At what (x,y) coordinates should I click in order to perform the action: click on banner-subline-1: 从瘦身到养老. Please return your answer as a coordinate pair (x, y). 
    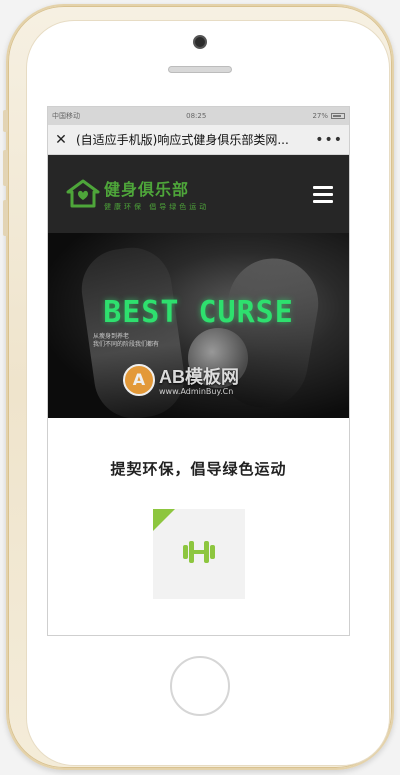
    Looking at the image, I should click on (111, 336).